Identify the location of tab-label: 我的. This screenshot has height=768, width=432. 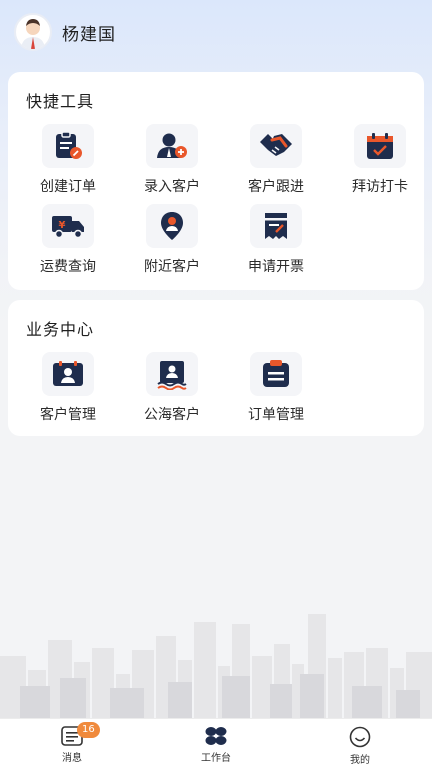
(360, 760).